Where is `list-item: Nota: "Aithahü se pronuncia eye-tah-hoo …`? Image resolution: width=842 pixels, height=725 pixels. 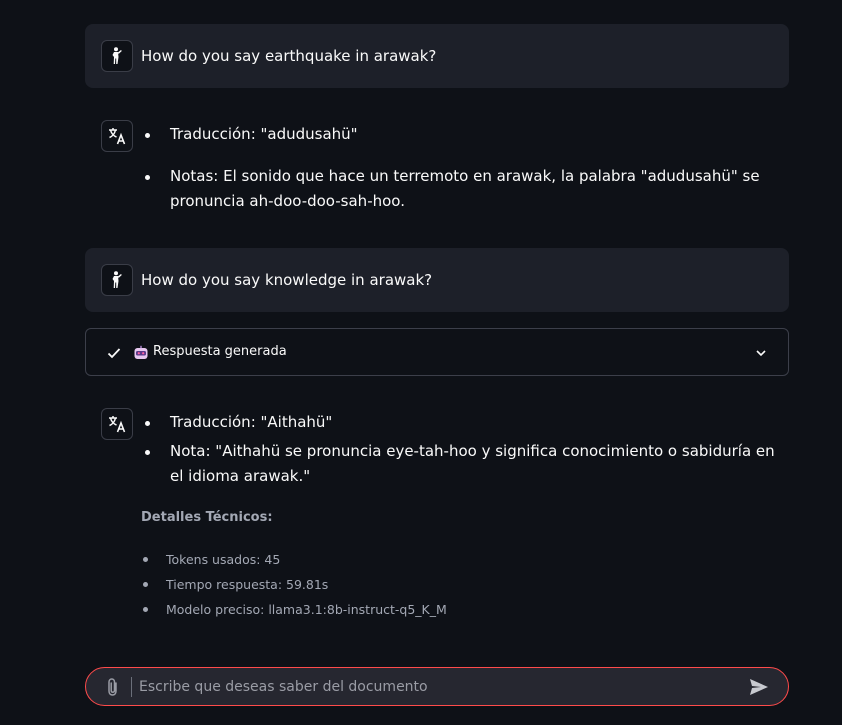
list-item: Nota: "Aithahü se pronuncia eye-tah-hoo … is located at coordinates (465, 464).